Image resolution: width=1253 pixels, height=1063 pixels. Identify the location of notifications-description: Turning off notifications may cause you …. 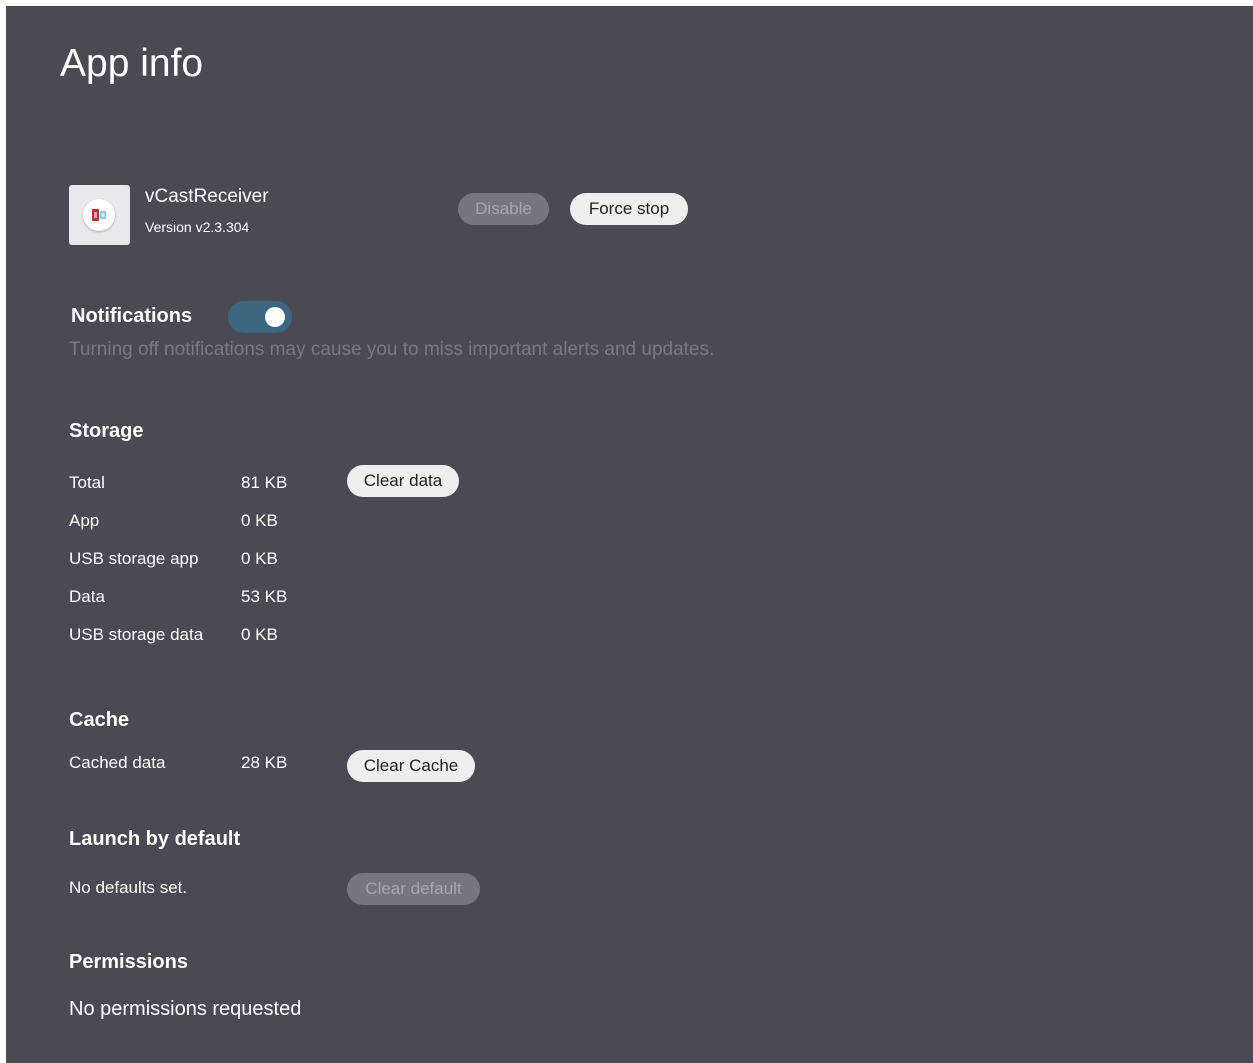
(392, 349).